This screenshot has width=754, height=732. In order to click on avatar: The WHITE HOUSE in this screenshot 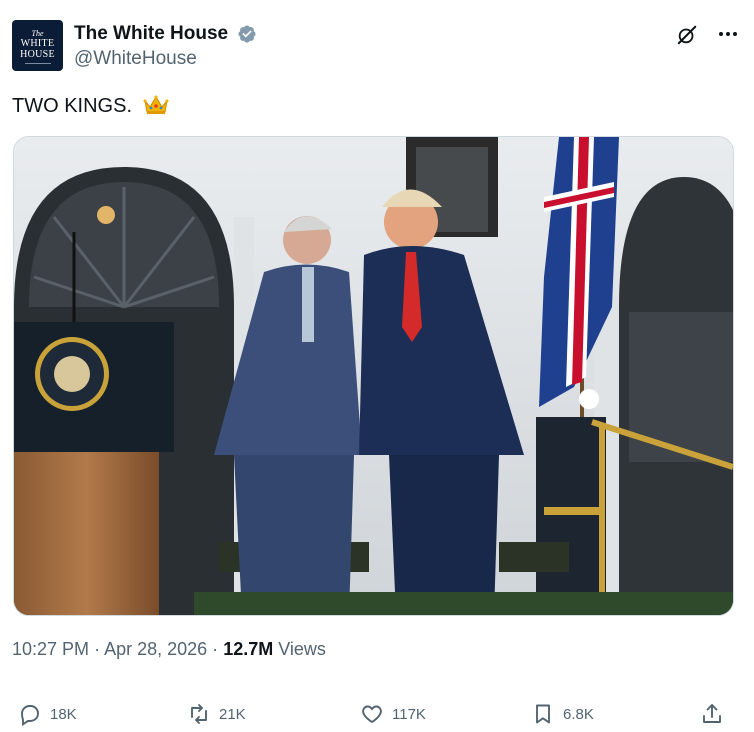, I will do `click(37, 45)`.